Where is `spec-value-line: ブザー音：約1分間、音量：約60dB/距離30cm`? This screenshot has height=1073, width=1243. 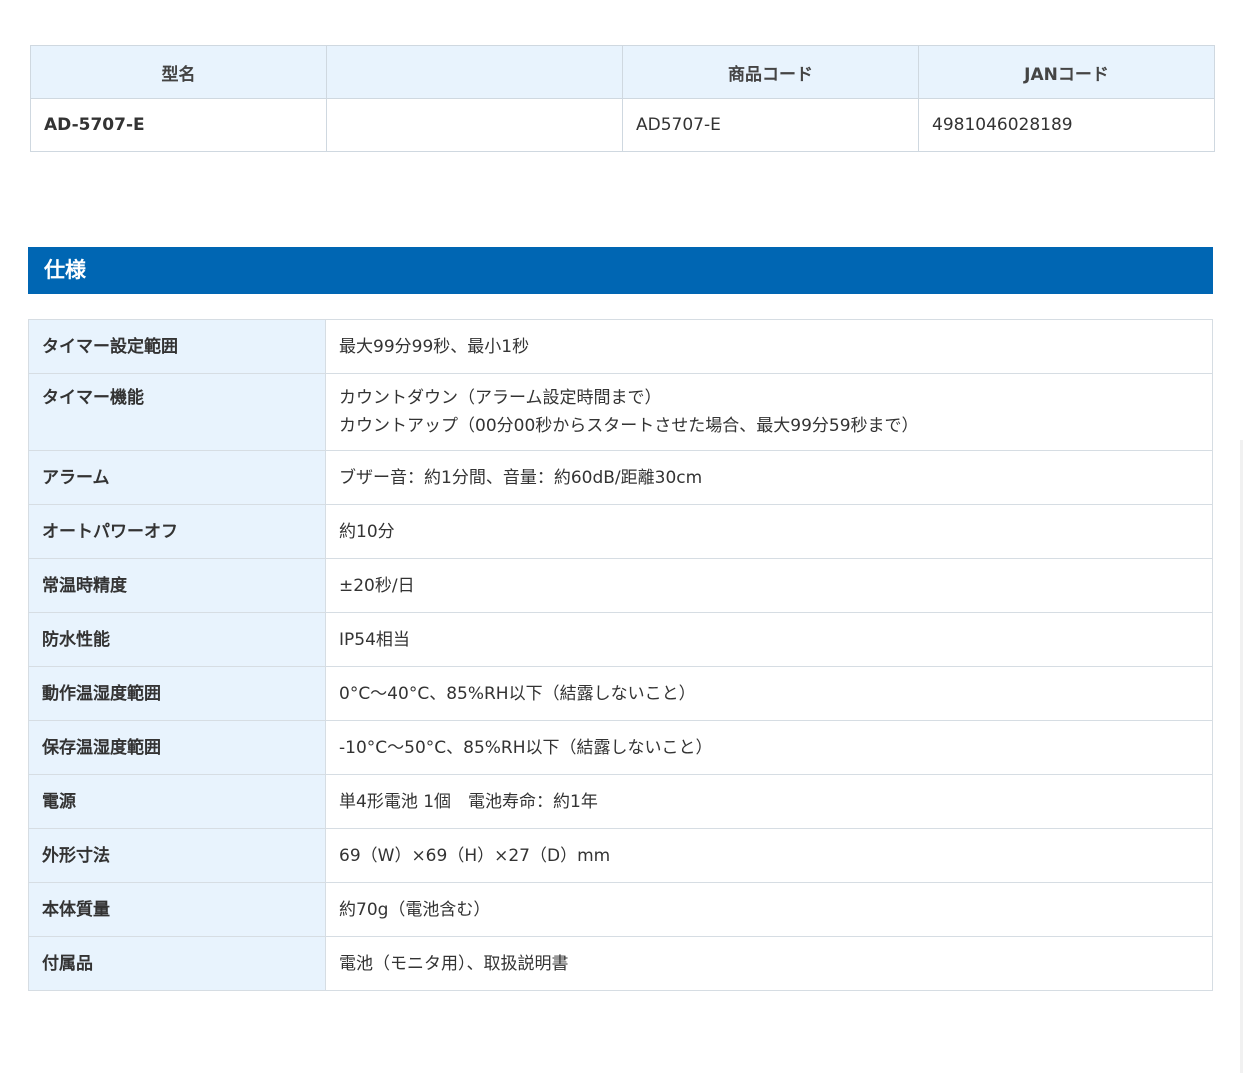
spec-value-line: ブザー音：約1分間、音量：約60dB/距離30cm is located at coordinates (521, 477).